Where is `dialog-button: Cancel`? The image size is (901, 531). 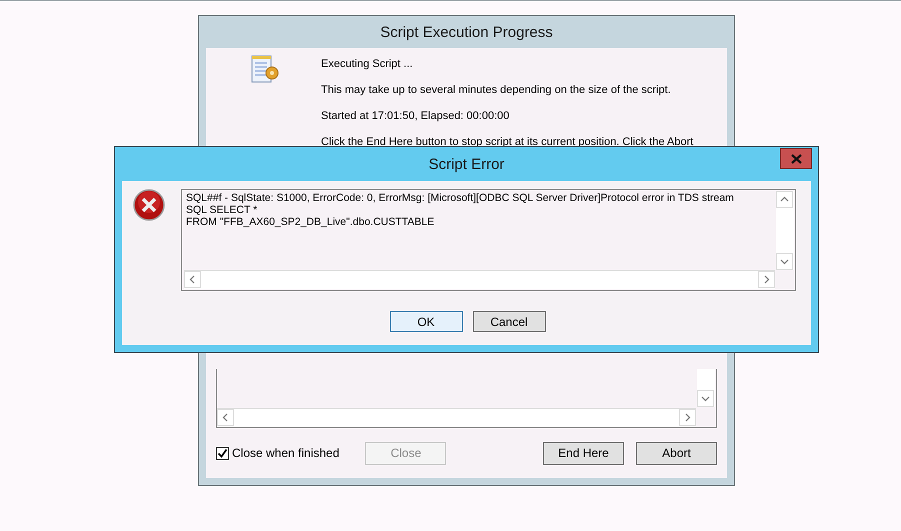 dialog-button: Cancel is located at coordinates (509, 321).